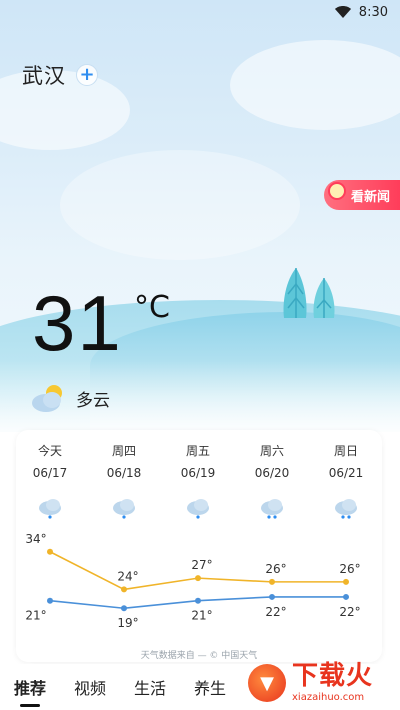  I want to click on location-header: 武汉 +, so click(60, 75).